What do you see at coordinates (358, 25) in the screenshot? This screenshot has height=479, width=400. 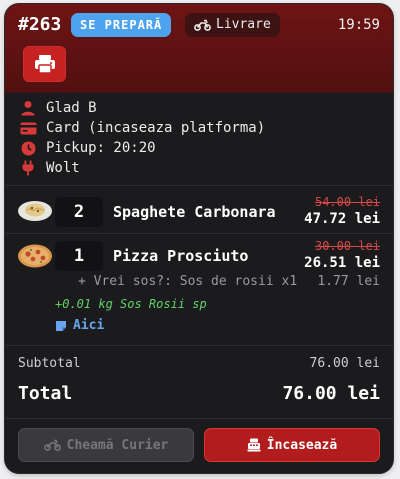 I see `order-time: 19:59` at bounding box center [358, 25].